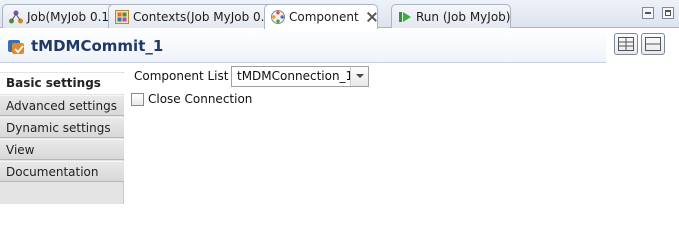 The width and height of the screenshot is (679, 240). Describe the element at coordinates (295, 76) in the screenshot. I see `component-list-value: tMDMConnection_1` at that location.